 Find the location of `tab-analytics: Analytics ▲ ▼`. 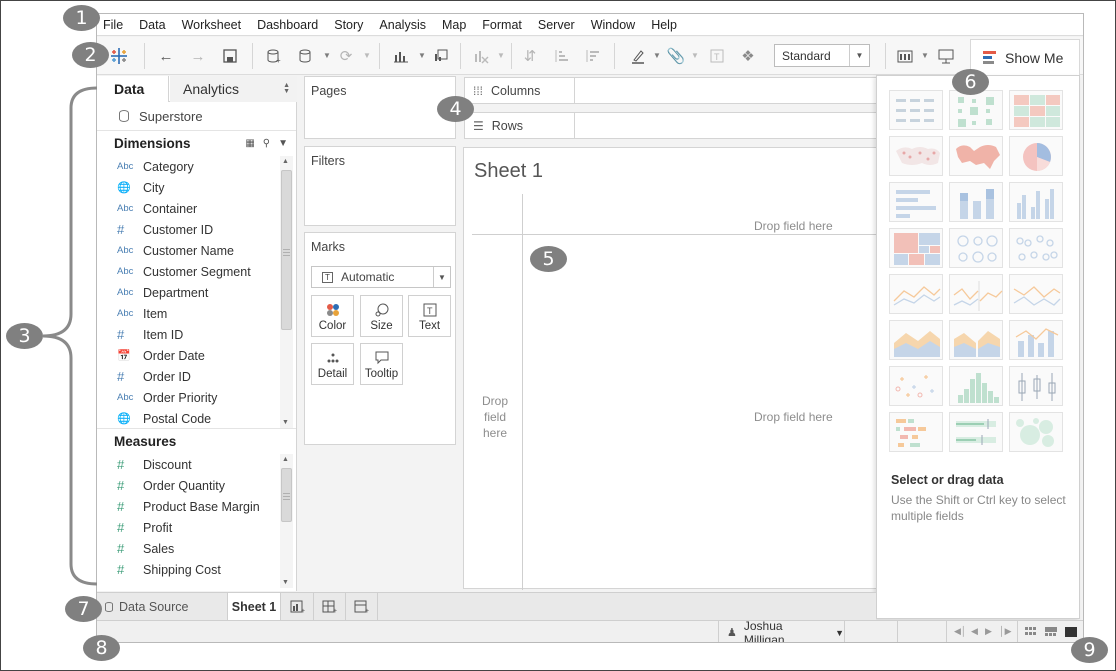

tab-analytics: Analytics ▲ ▼ is located at coordinates (233, 89).